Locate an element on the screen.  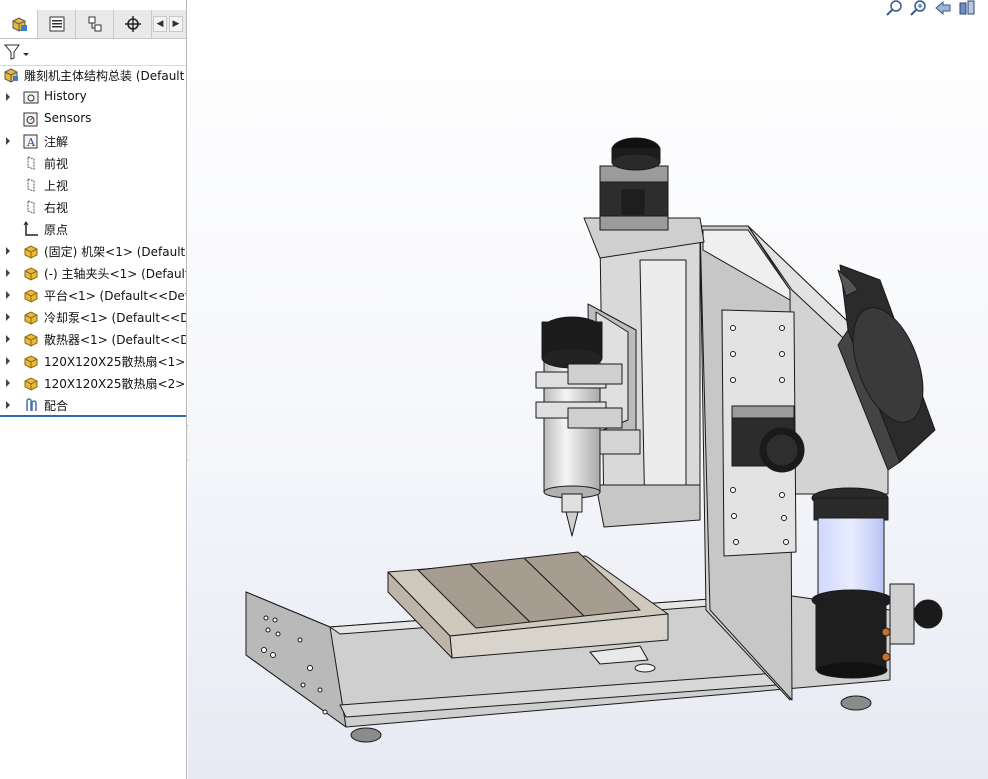
history-folder-icon is located at coordinates (31, 97).